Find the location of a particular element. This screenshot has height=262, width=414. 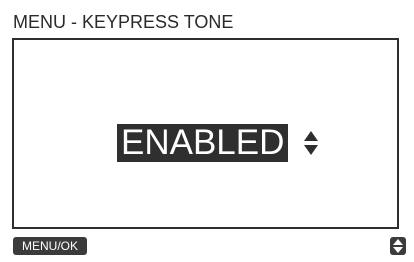

page-title: MENU - KEYPRESS TONE is located at coordinates (123, 22).